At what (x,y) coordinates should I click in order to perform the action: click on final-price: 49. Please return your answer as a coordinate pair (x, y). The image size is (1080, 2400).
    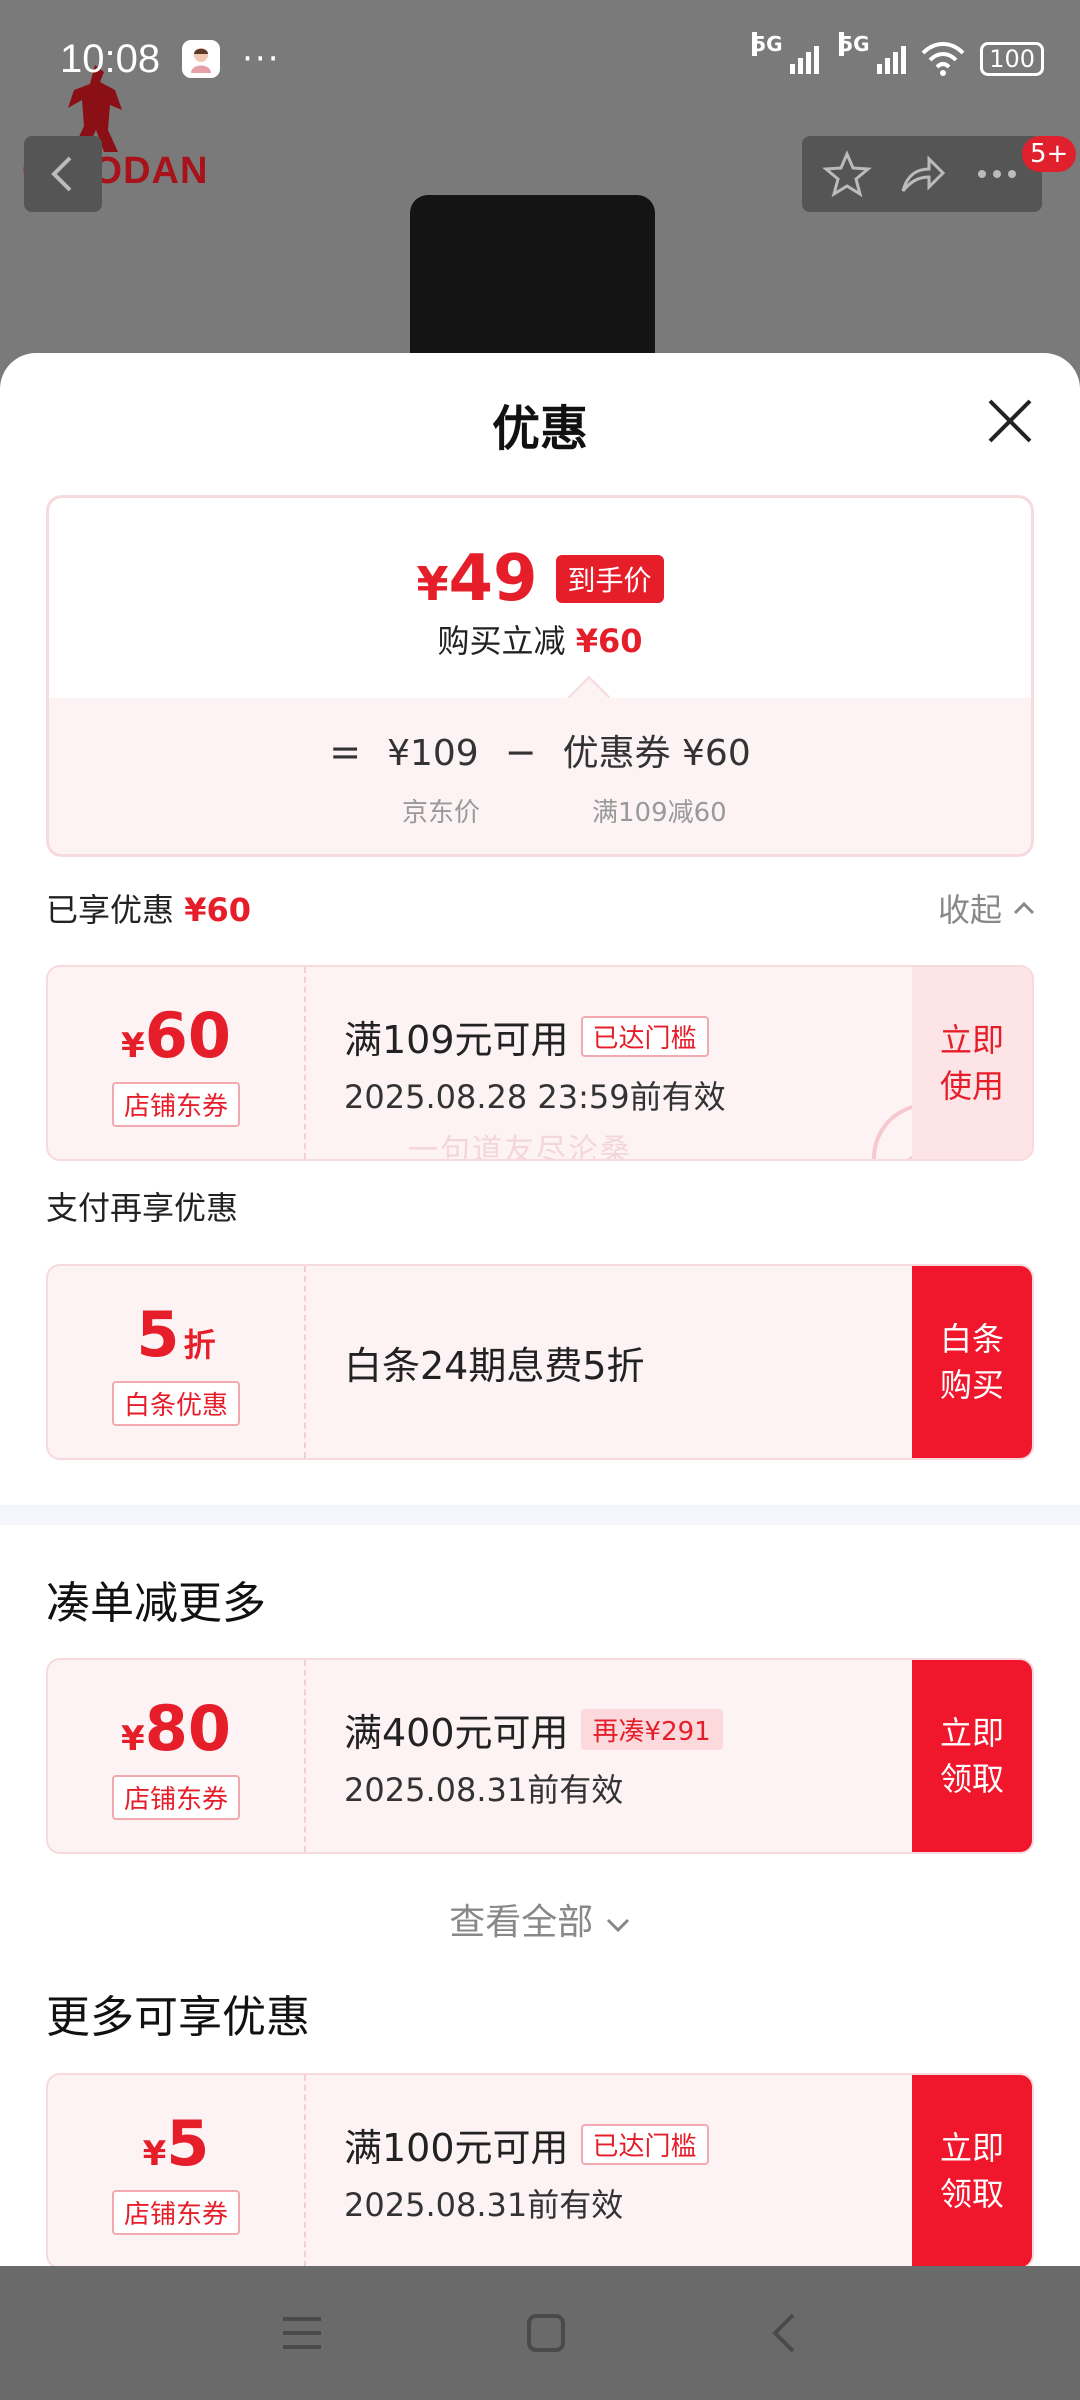
    Looking at the image, I should click on (493, 579).